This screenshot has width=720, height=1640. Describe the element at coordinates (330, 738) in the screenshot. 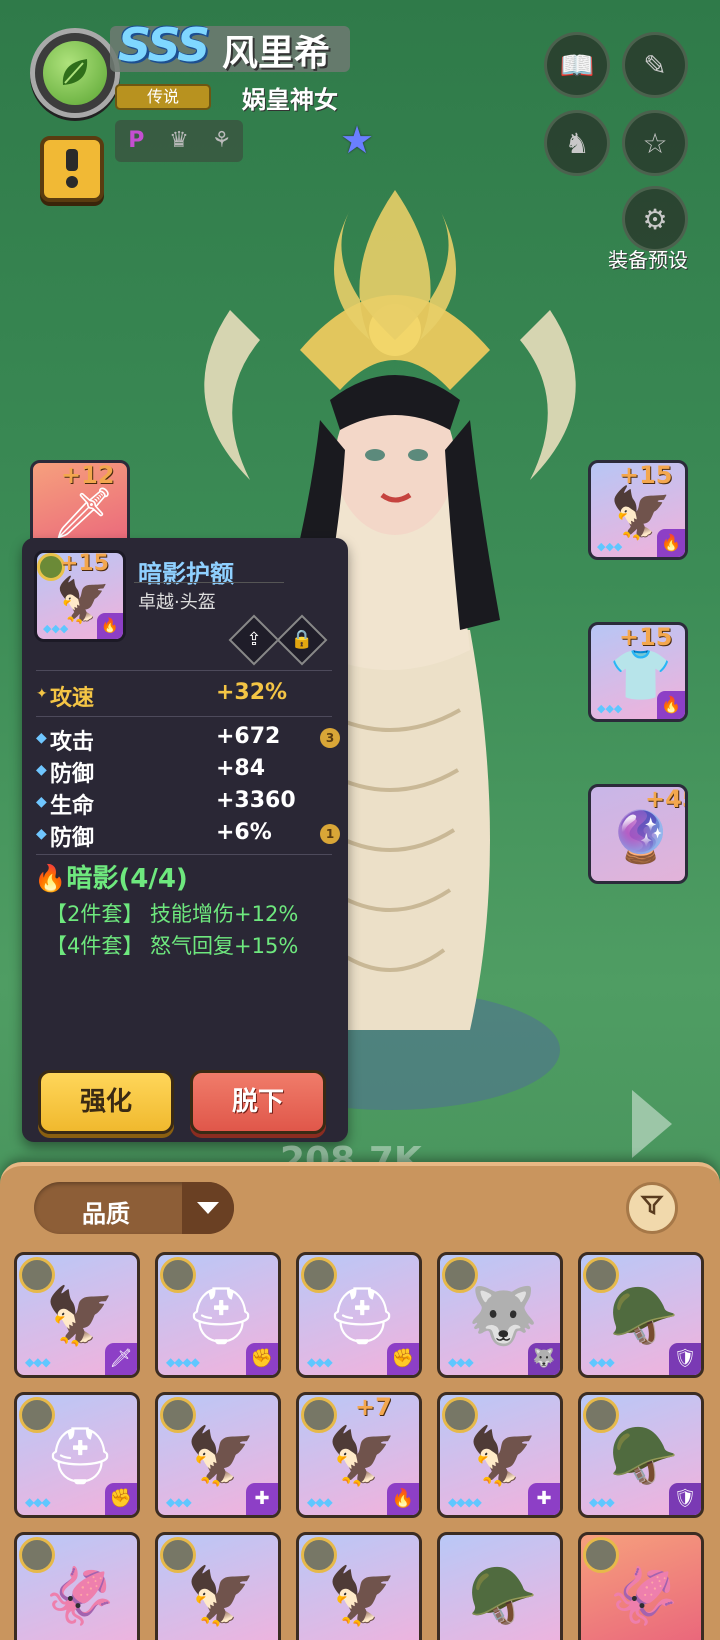

I see `upgrade-count-badge: 3` at that location.